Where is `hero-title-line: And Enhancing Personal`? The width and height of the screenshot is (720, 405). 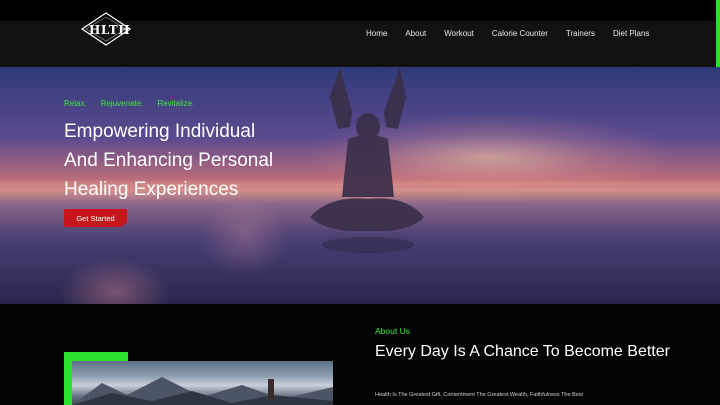 hero-title-line: And Enhancing Personal is located at coordinates (169, 160).